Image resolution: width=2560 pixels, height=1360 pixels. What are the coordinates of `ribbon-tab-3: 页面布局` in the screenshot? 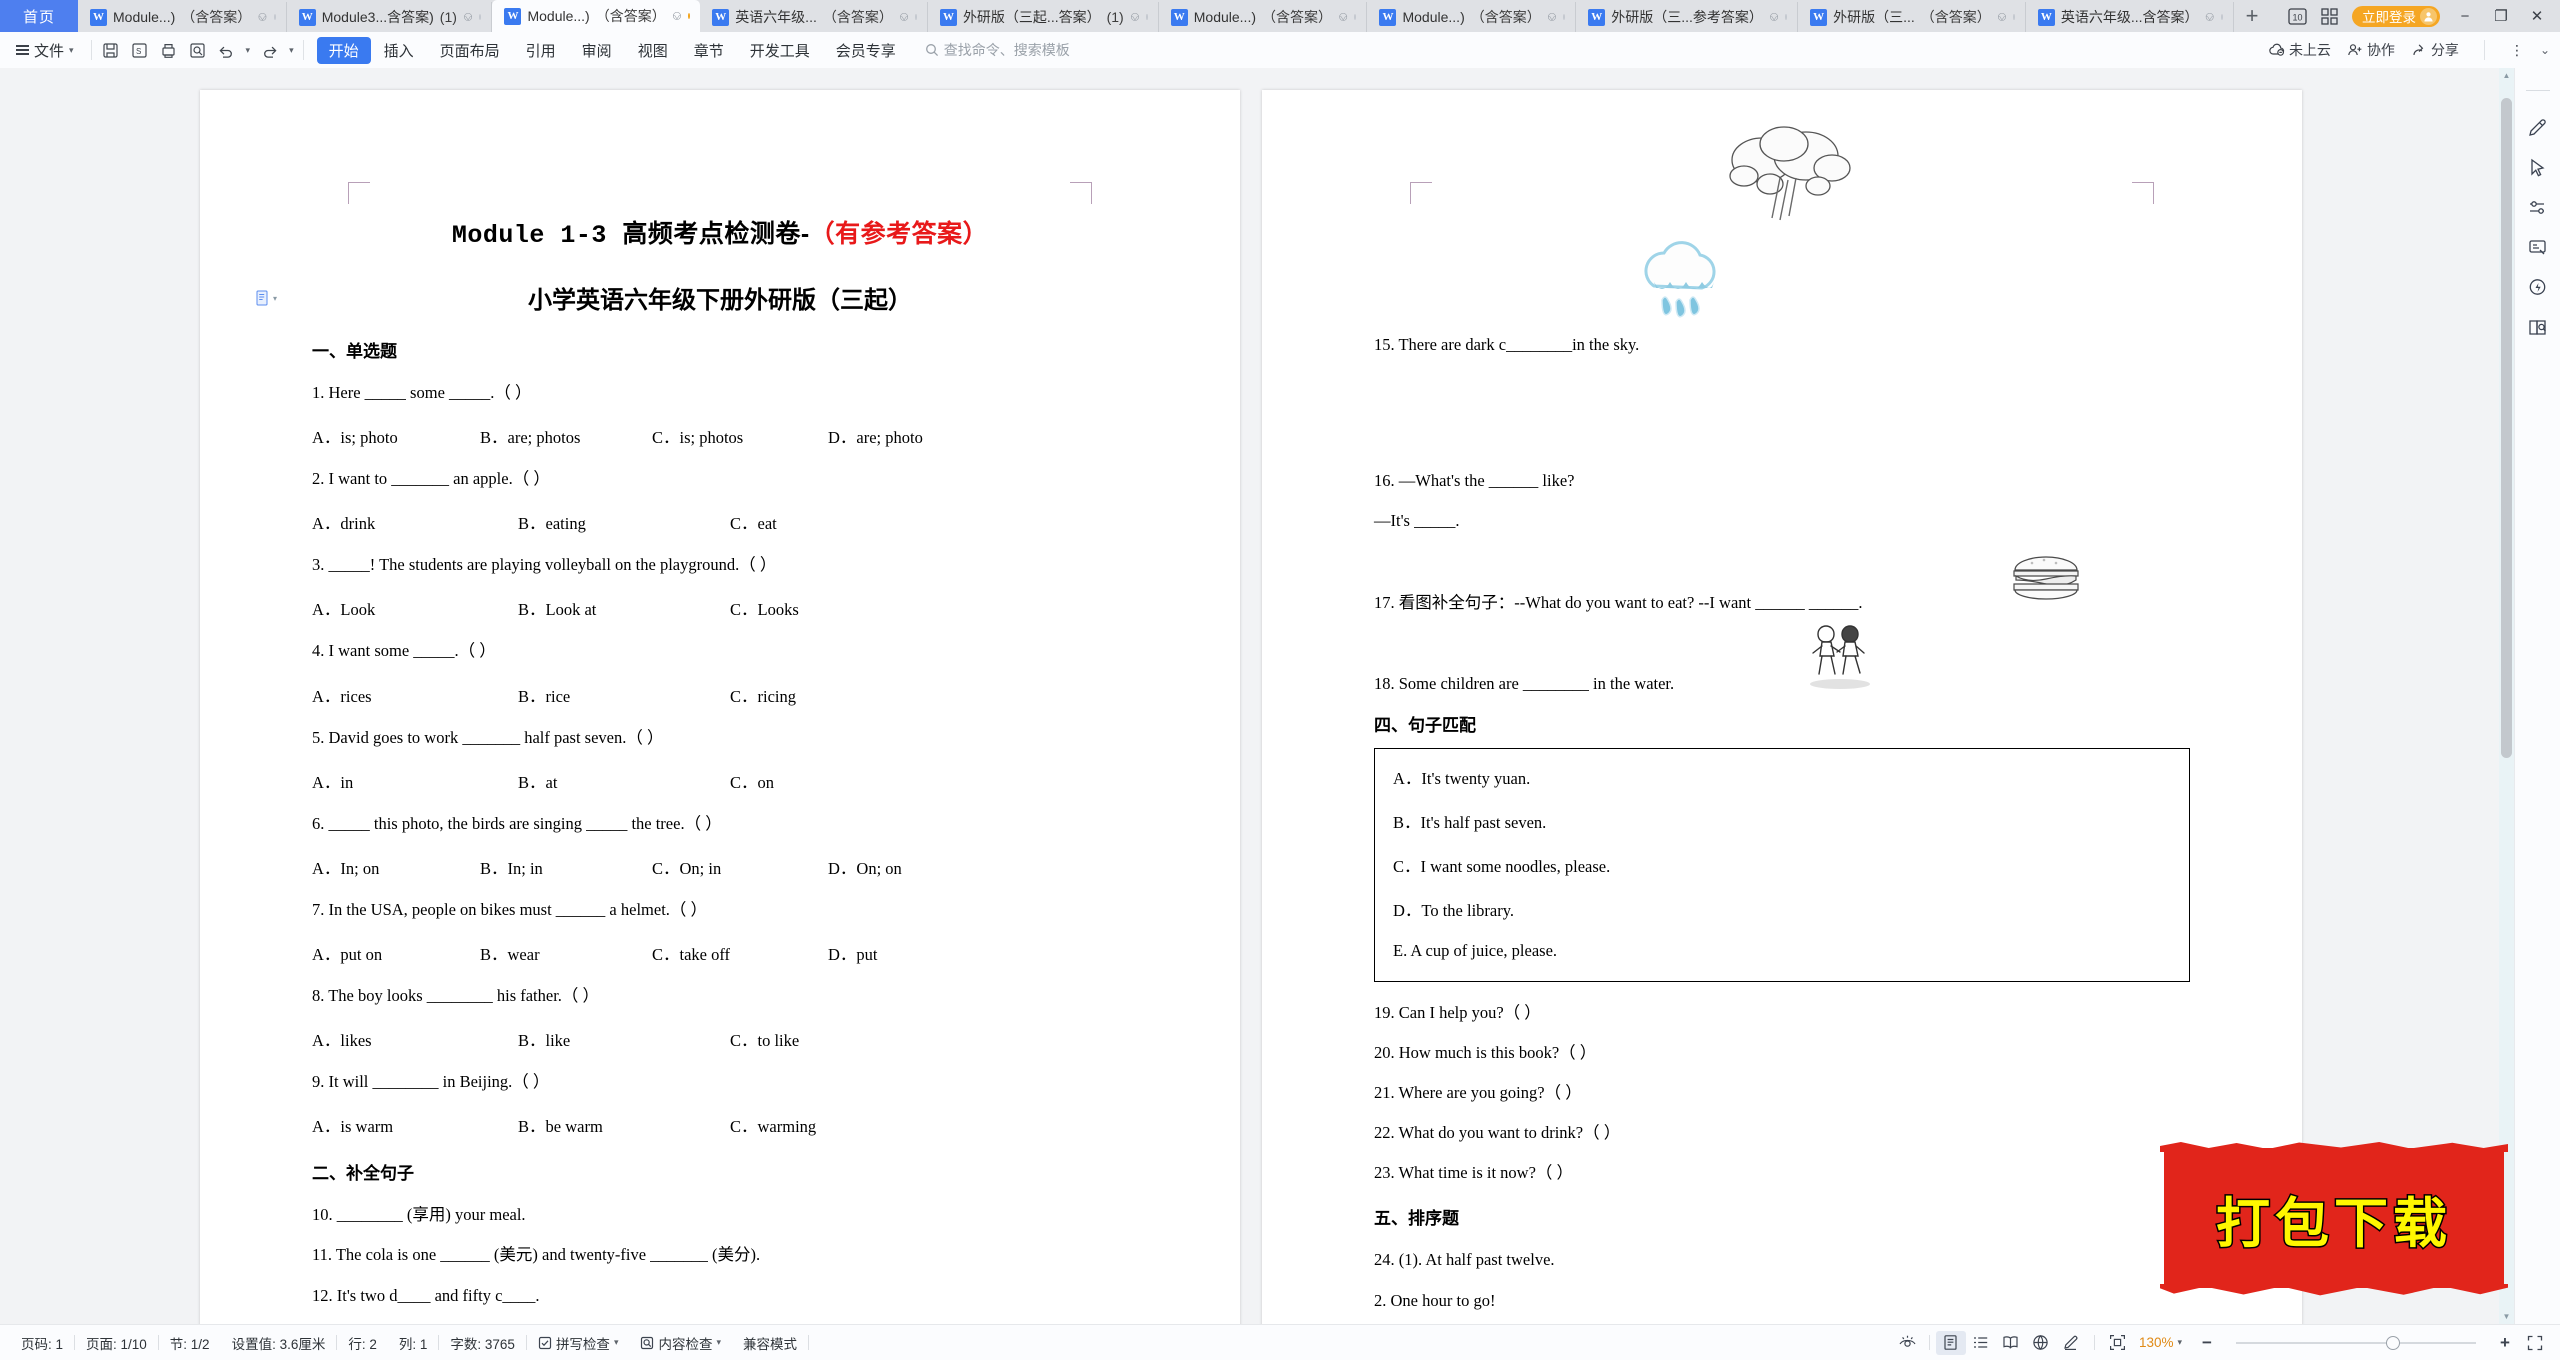 It's located at (470, 50).